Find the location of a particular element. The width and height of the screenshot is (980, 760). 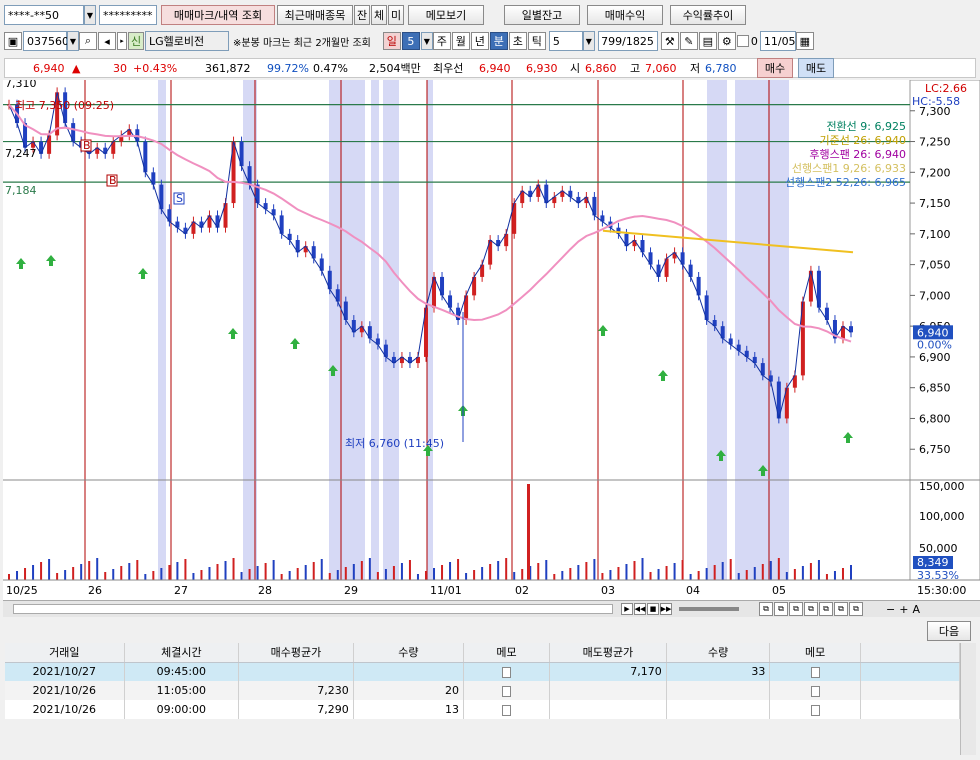

table-row: 2021/10/26 11:05:00 7,230 20 is located at coordinates (483, 690).